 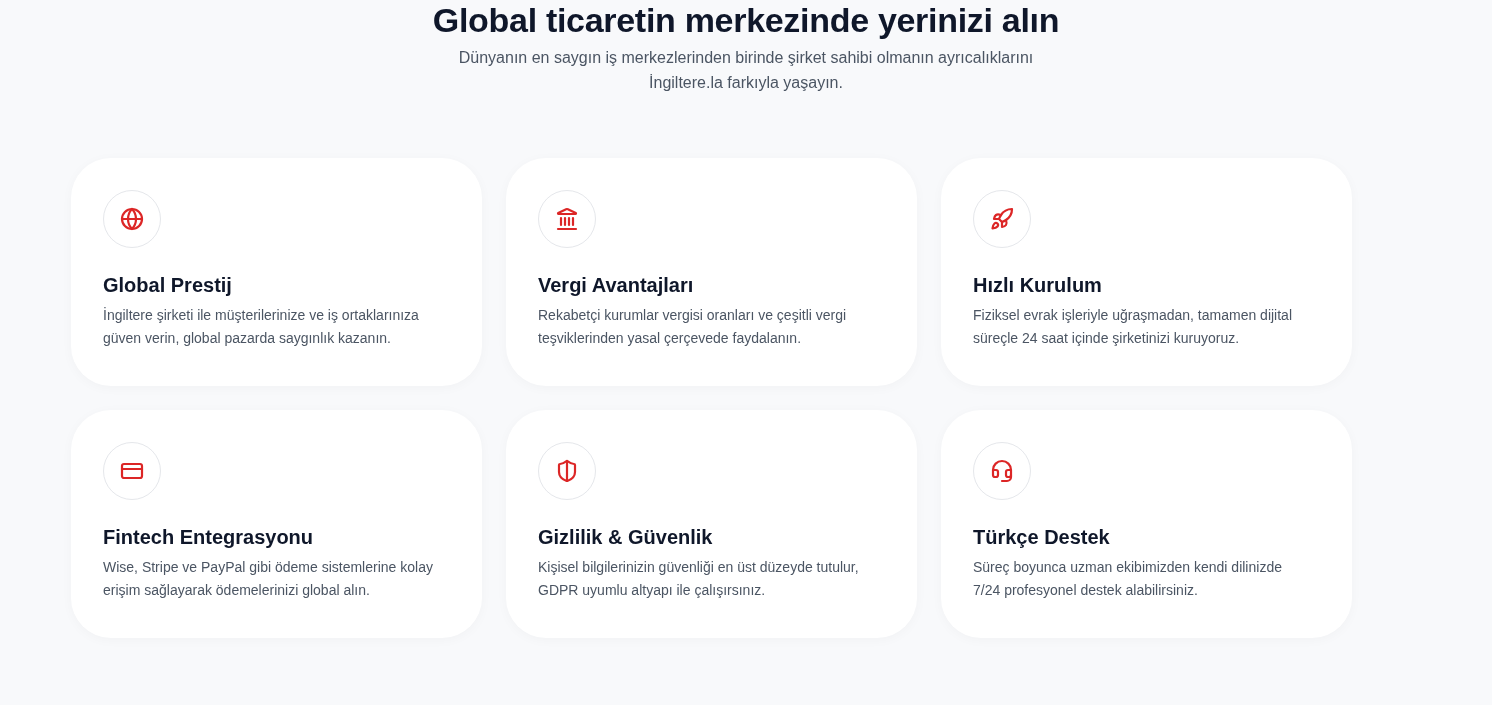 What do you see at coordinates (1128, 579) in the screenshot?
I see `feature-description: Süreç boyunca uzman ekibimizden kendi dilinizde 7/24 profesyonel destek alabilirsiniz.` at bounding box center [1128, 579].